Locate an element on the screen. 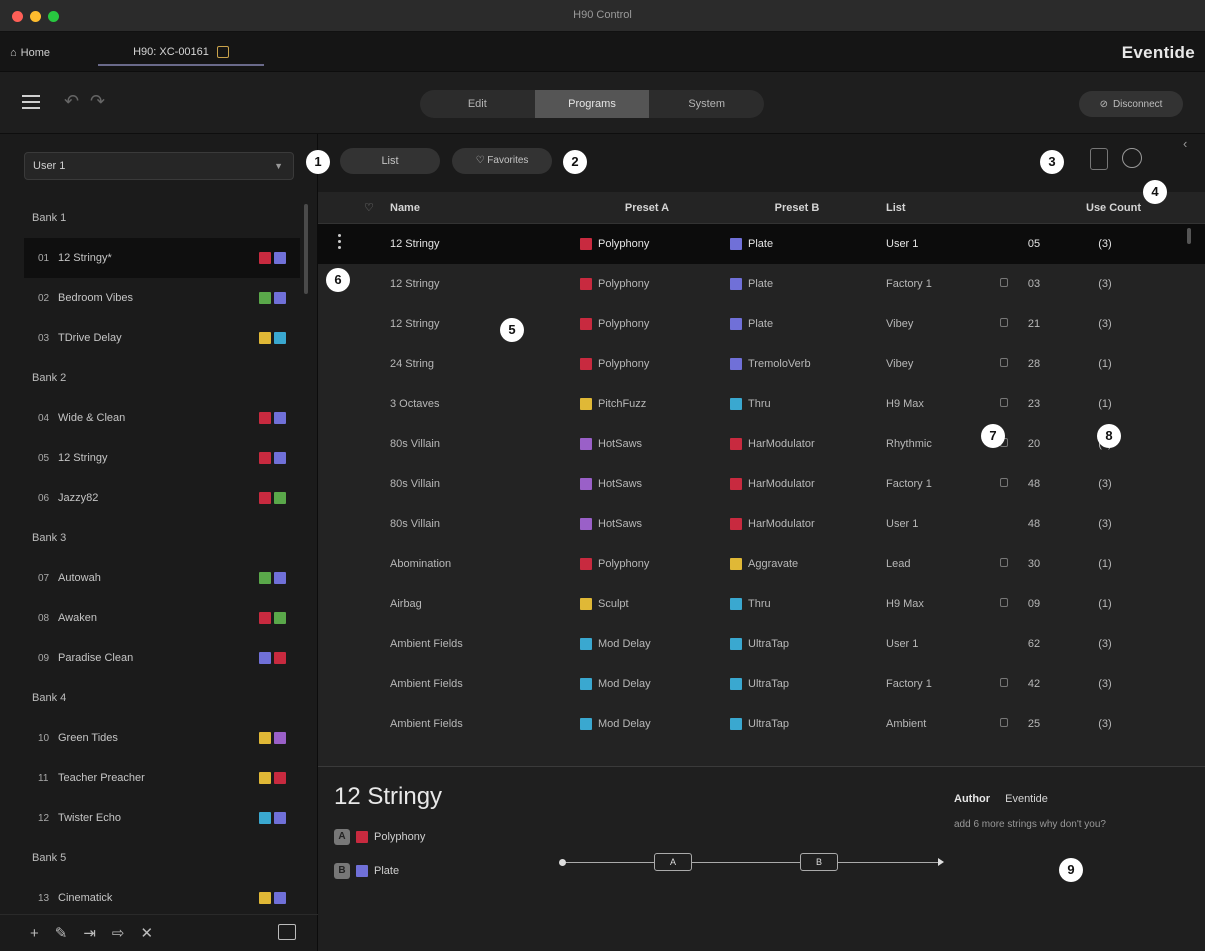  sidebar-preset-item: 03 TDrive Delay is located at coordinates (162, 338).